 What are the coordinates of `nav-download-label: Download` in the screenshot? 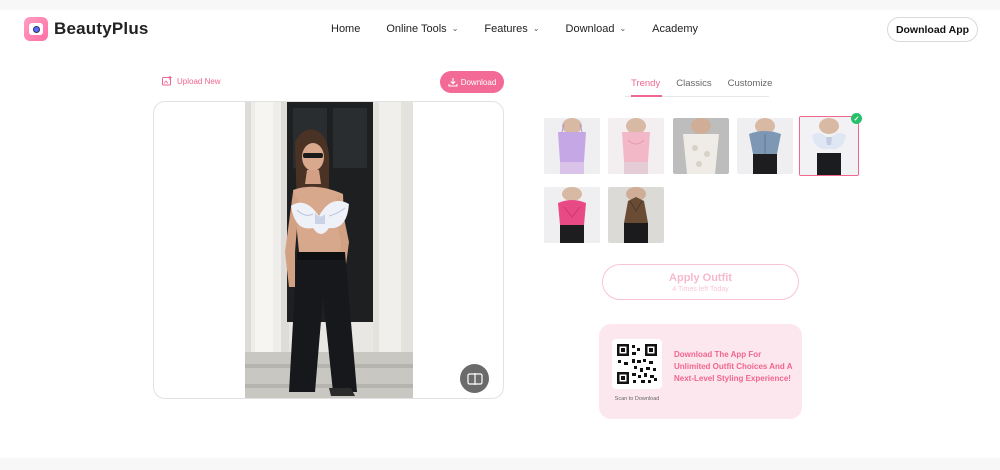 It's located at (590, 29).